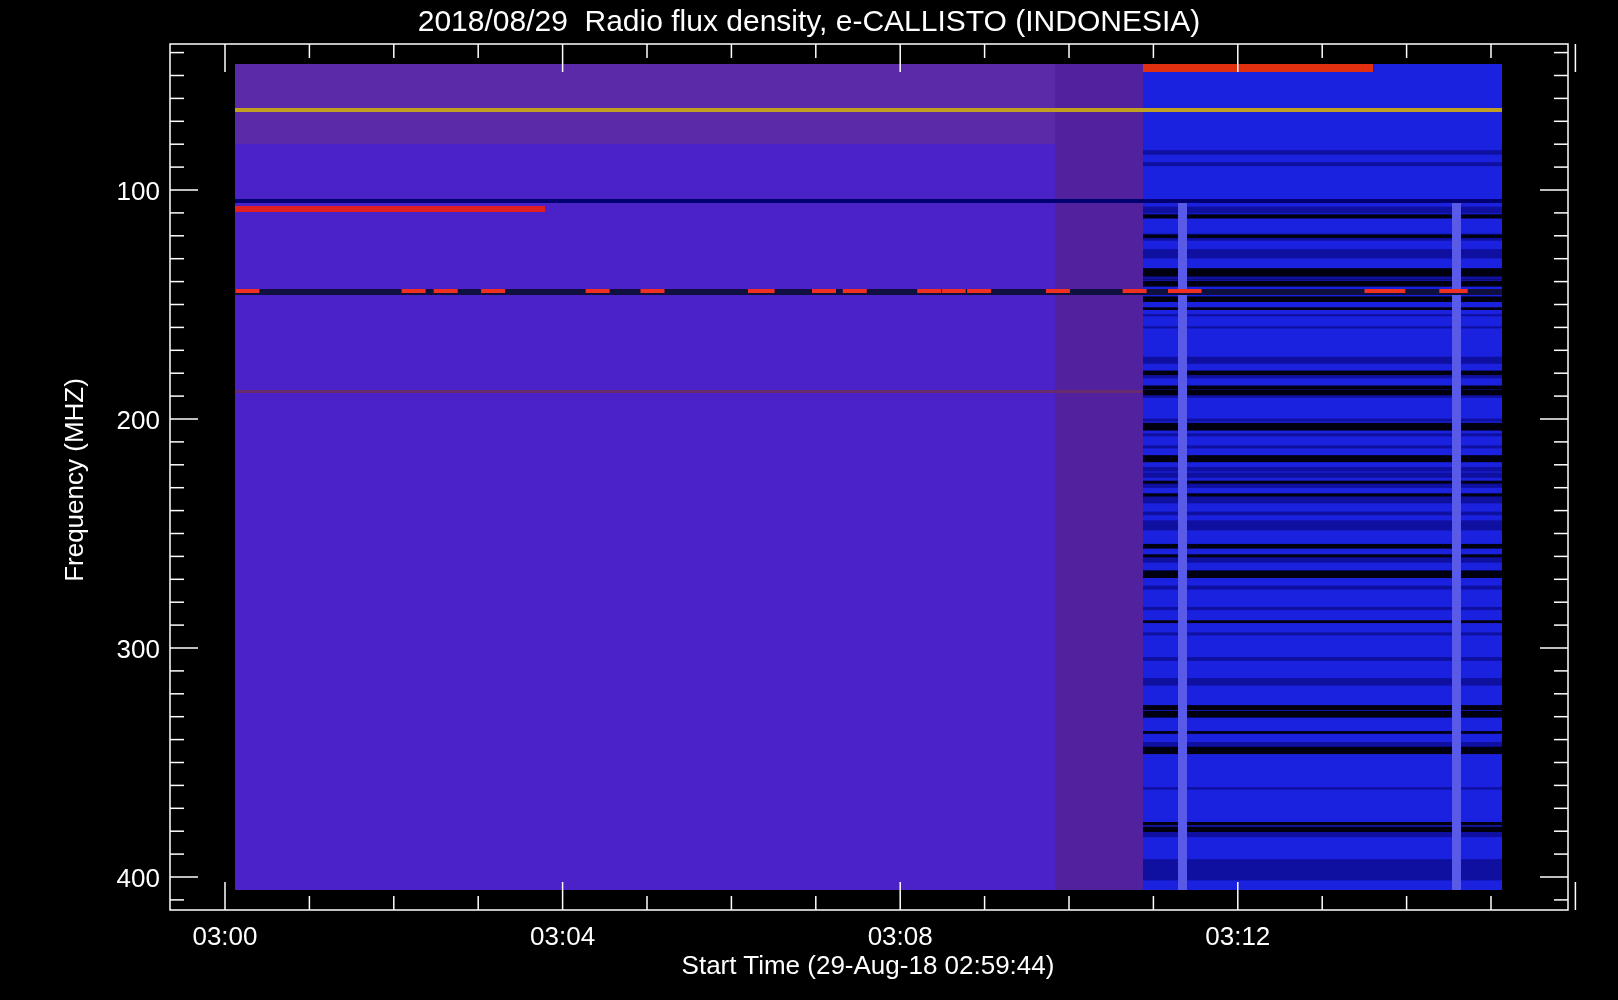  Describe the element at coordinates (868, 965) in the screenshot. I see `x-axis-title: Start Time (29-Aug-18 02:59:44)` at that location.